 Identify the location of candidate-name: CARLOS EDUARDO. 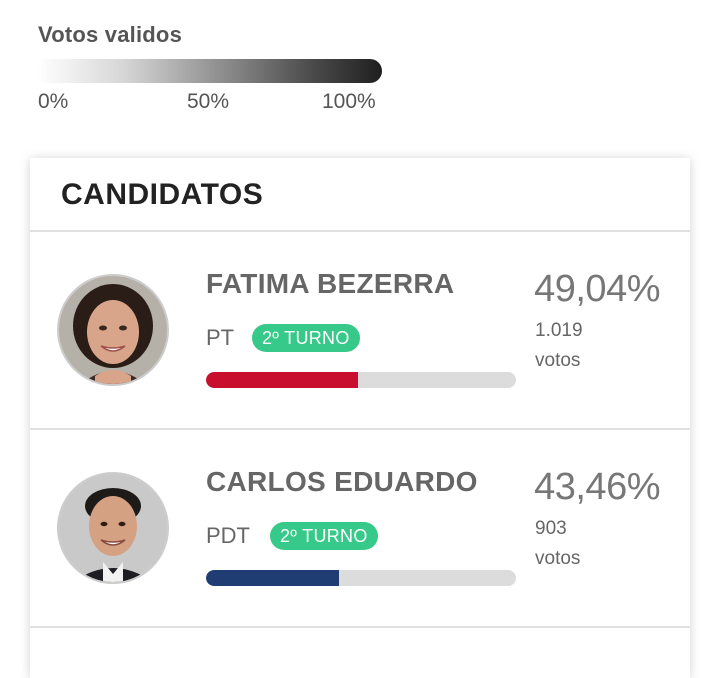
(342, 481).